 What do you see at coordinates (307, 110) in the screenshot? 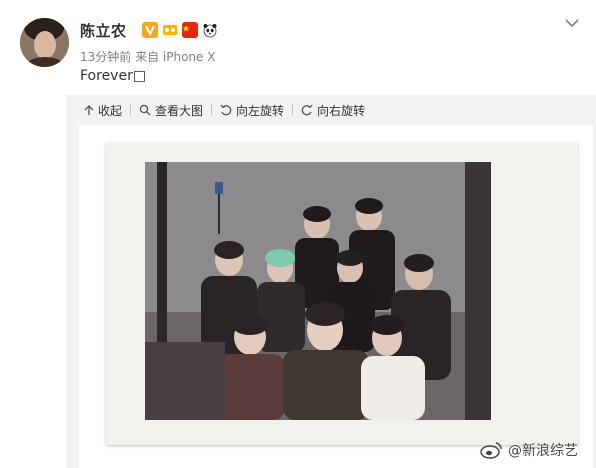
I see `rotate-right-icon` at bounding box center [307, 110].